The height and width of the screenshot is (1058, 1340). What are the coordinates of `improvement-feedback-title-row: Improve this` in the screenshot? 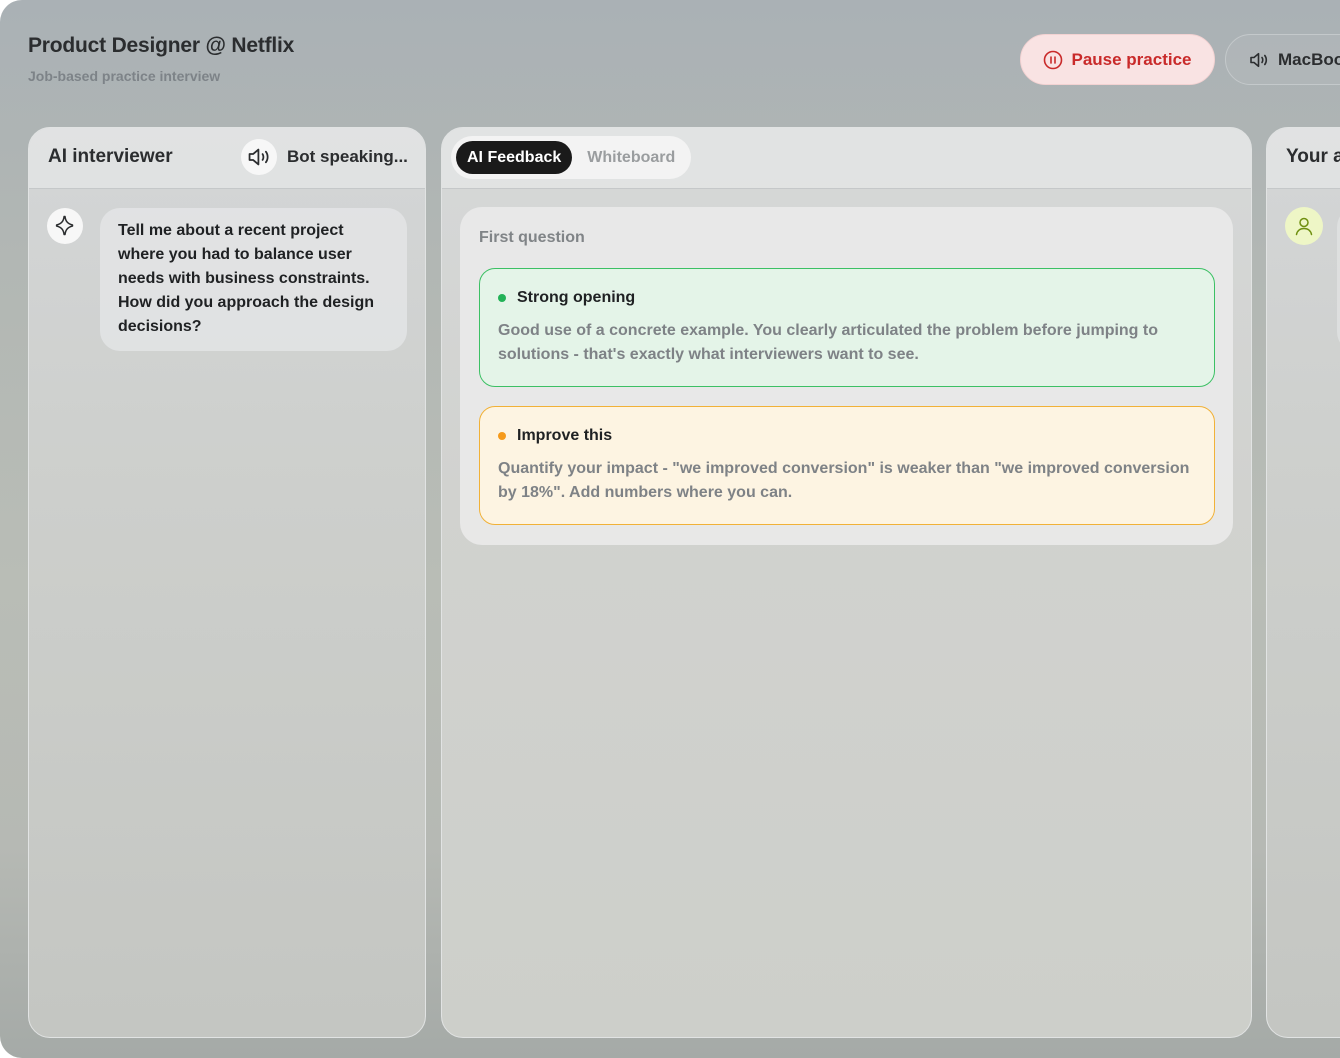 It's located at (847, 436).